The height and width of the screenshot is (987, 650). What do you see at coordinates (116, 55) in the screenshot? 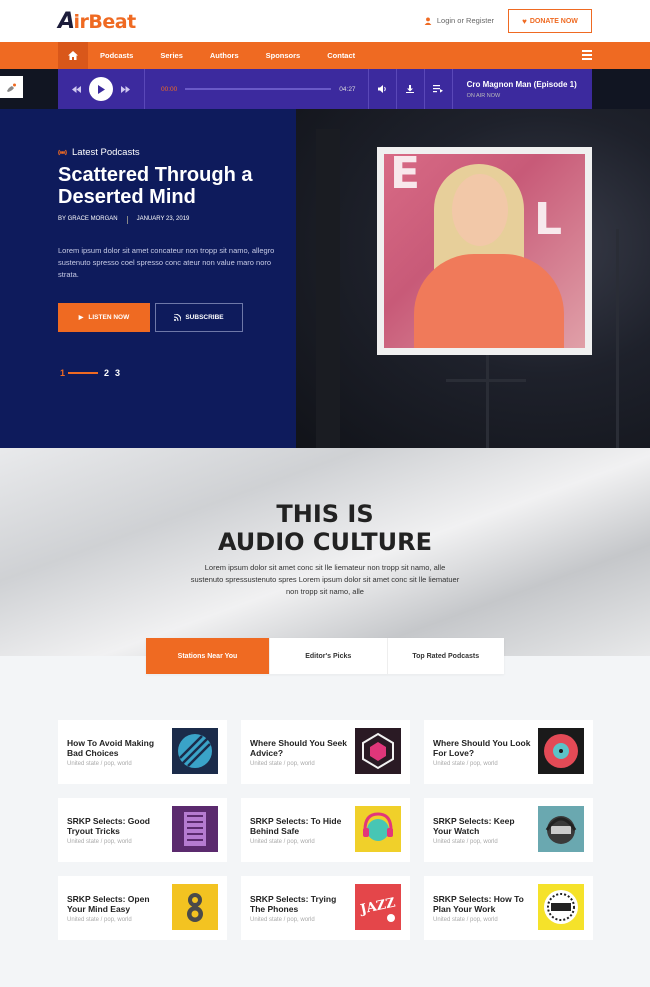
I see `nav-item-podcasts: Podcasts` at bounding box center [116, 55].